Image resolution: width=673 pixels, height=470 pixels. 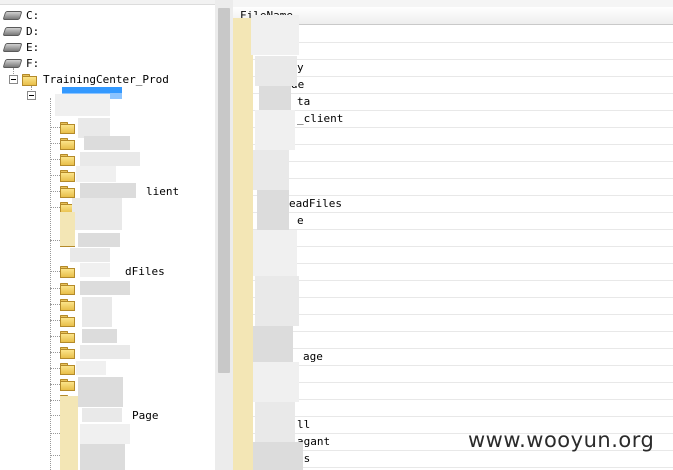 What do you see at coordinates (33, 47) in the screenshot?
I see `drive-label: E:` at bounding box center [33, 47].